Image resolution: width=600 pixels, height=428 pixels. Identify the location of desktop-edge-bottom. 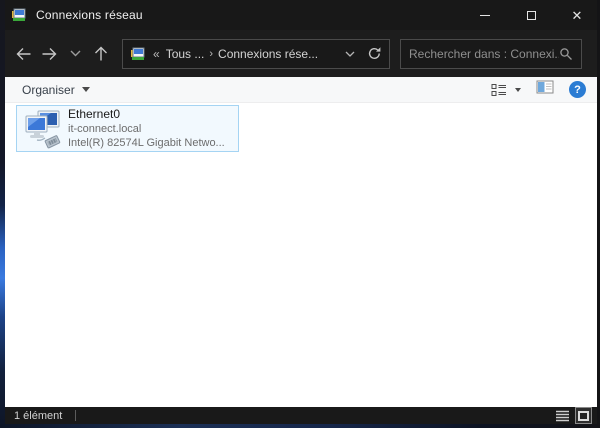
(300, 426).